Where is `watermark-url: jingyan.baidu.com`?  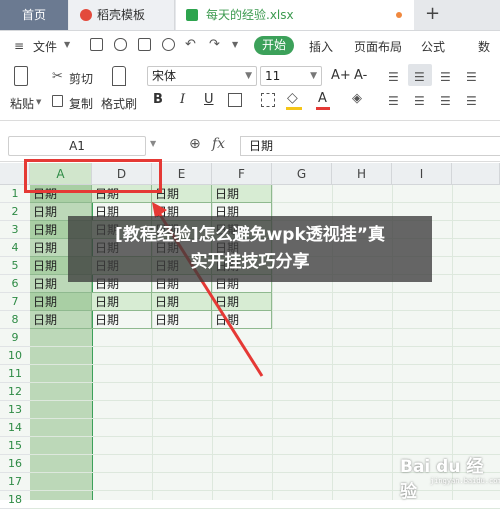
watermark-url: jingyan.baidu.com is located at coordinates (465, 481).